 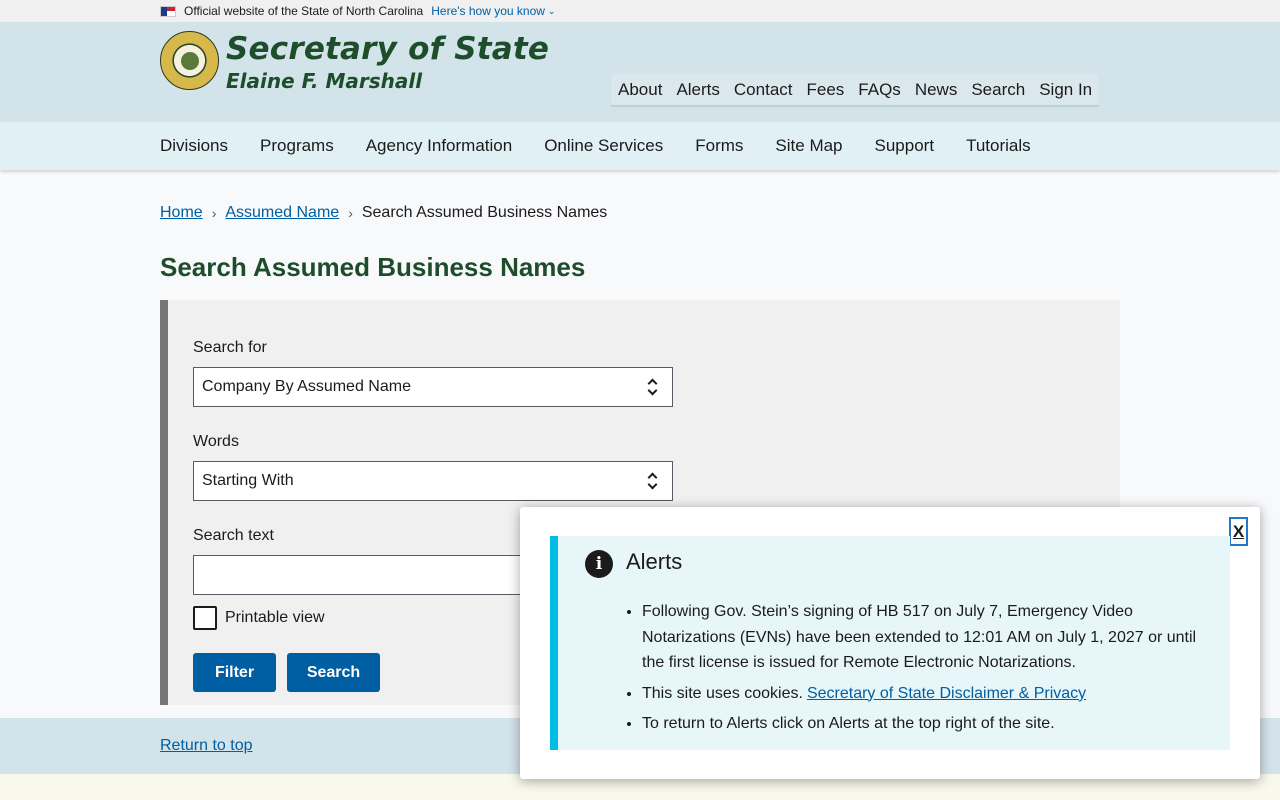 What do you see at coordinates (1238, 531) in the screenshot?
I see `close-alerts-button: X` at bounding box center [1238, 531].